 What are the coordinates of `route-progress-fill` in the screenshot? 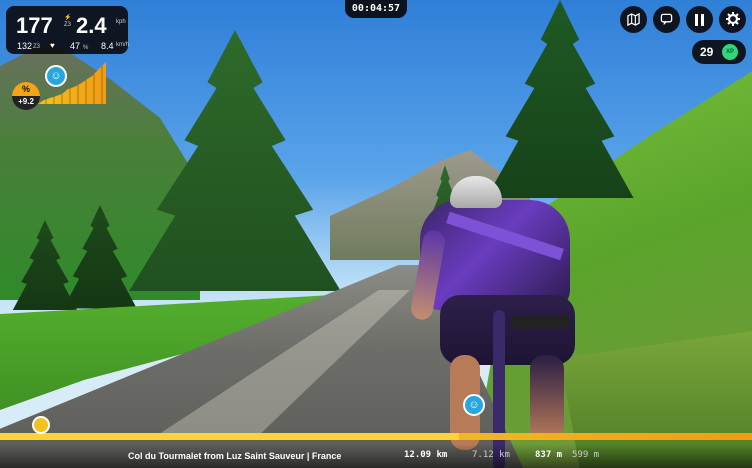 It's located at (229, 436).